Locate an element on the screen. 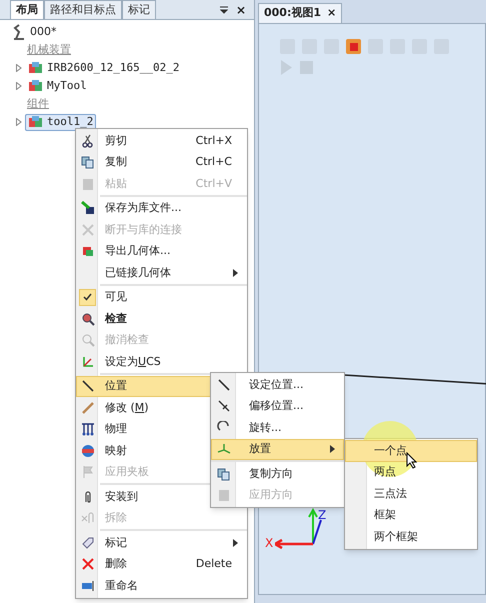 Image resolution: width=486 pixels, height=603 pixels. menu-item-label: 拆除 is located at coordinates (116, 518).